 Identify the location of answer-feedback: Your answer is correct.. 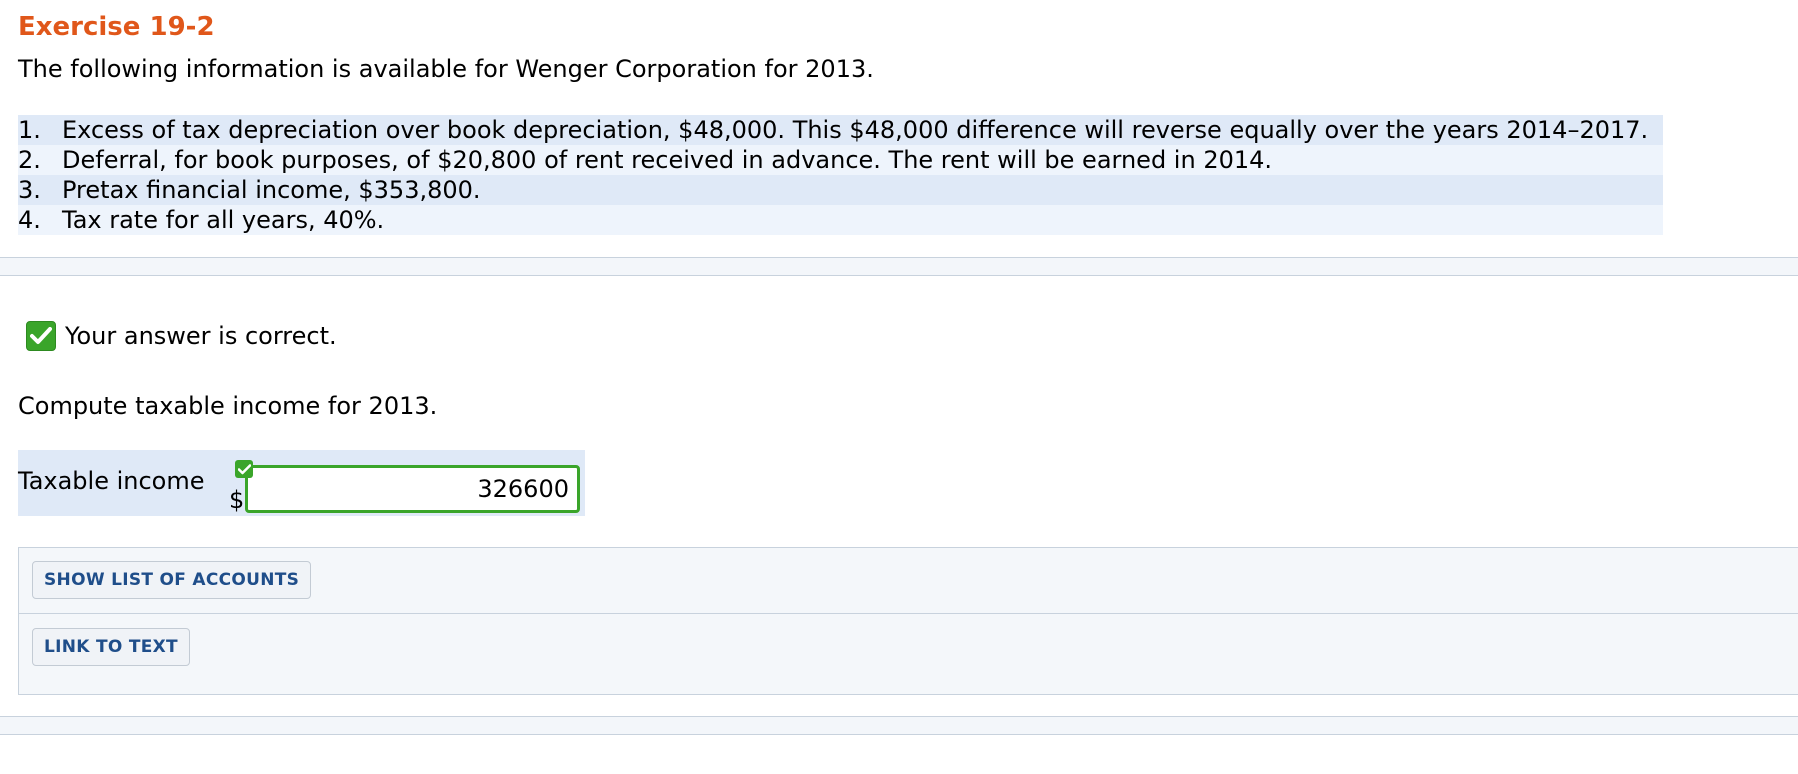
(181, 336).